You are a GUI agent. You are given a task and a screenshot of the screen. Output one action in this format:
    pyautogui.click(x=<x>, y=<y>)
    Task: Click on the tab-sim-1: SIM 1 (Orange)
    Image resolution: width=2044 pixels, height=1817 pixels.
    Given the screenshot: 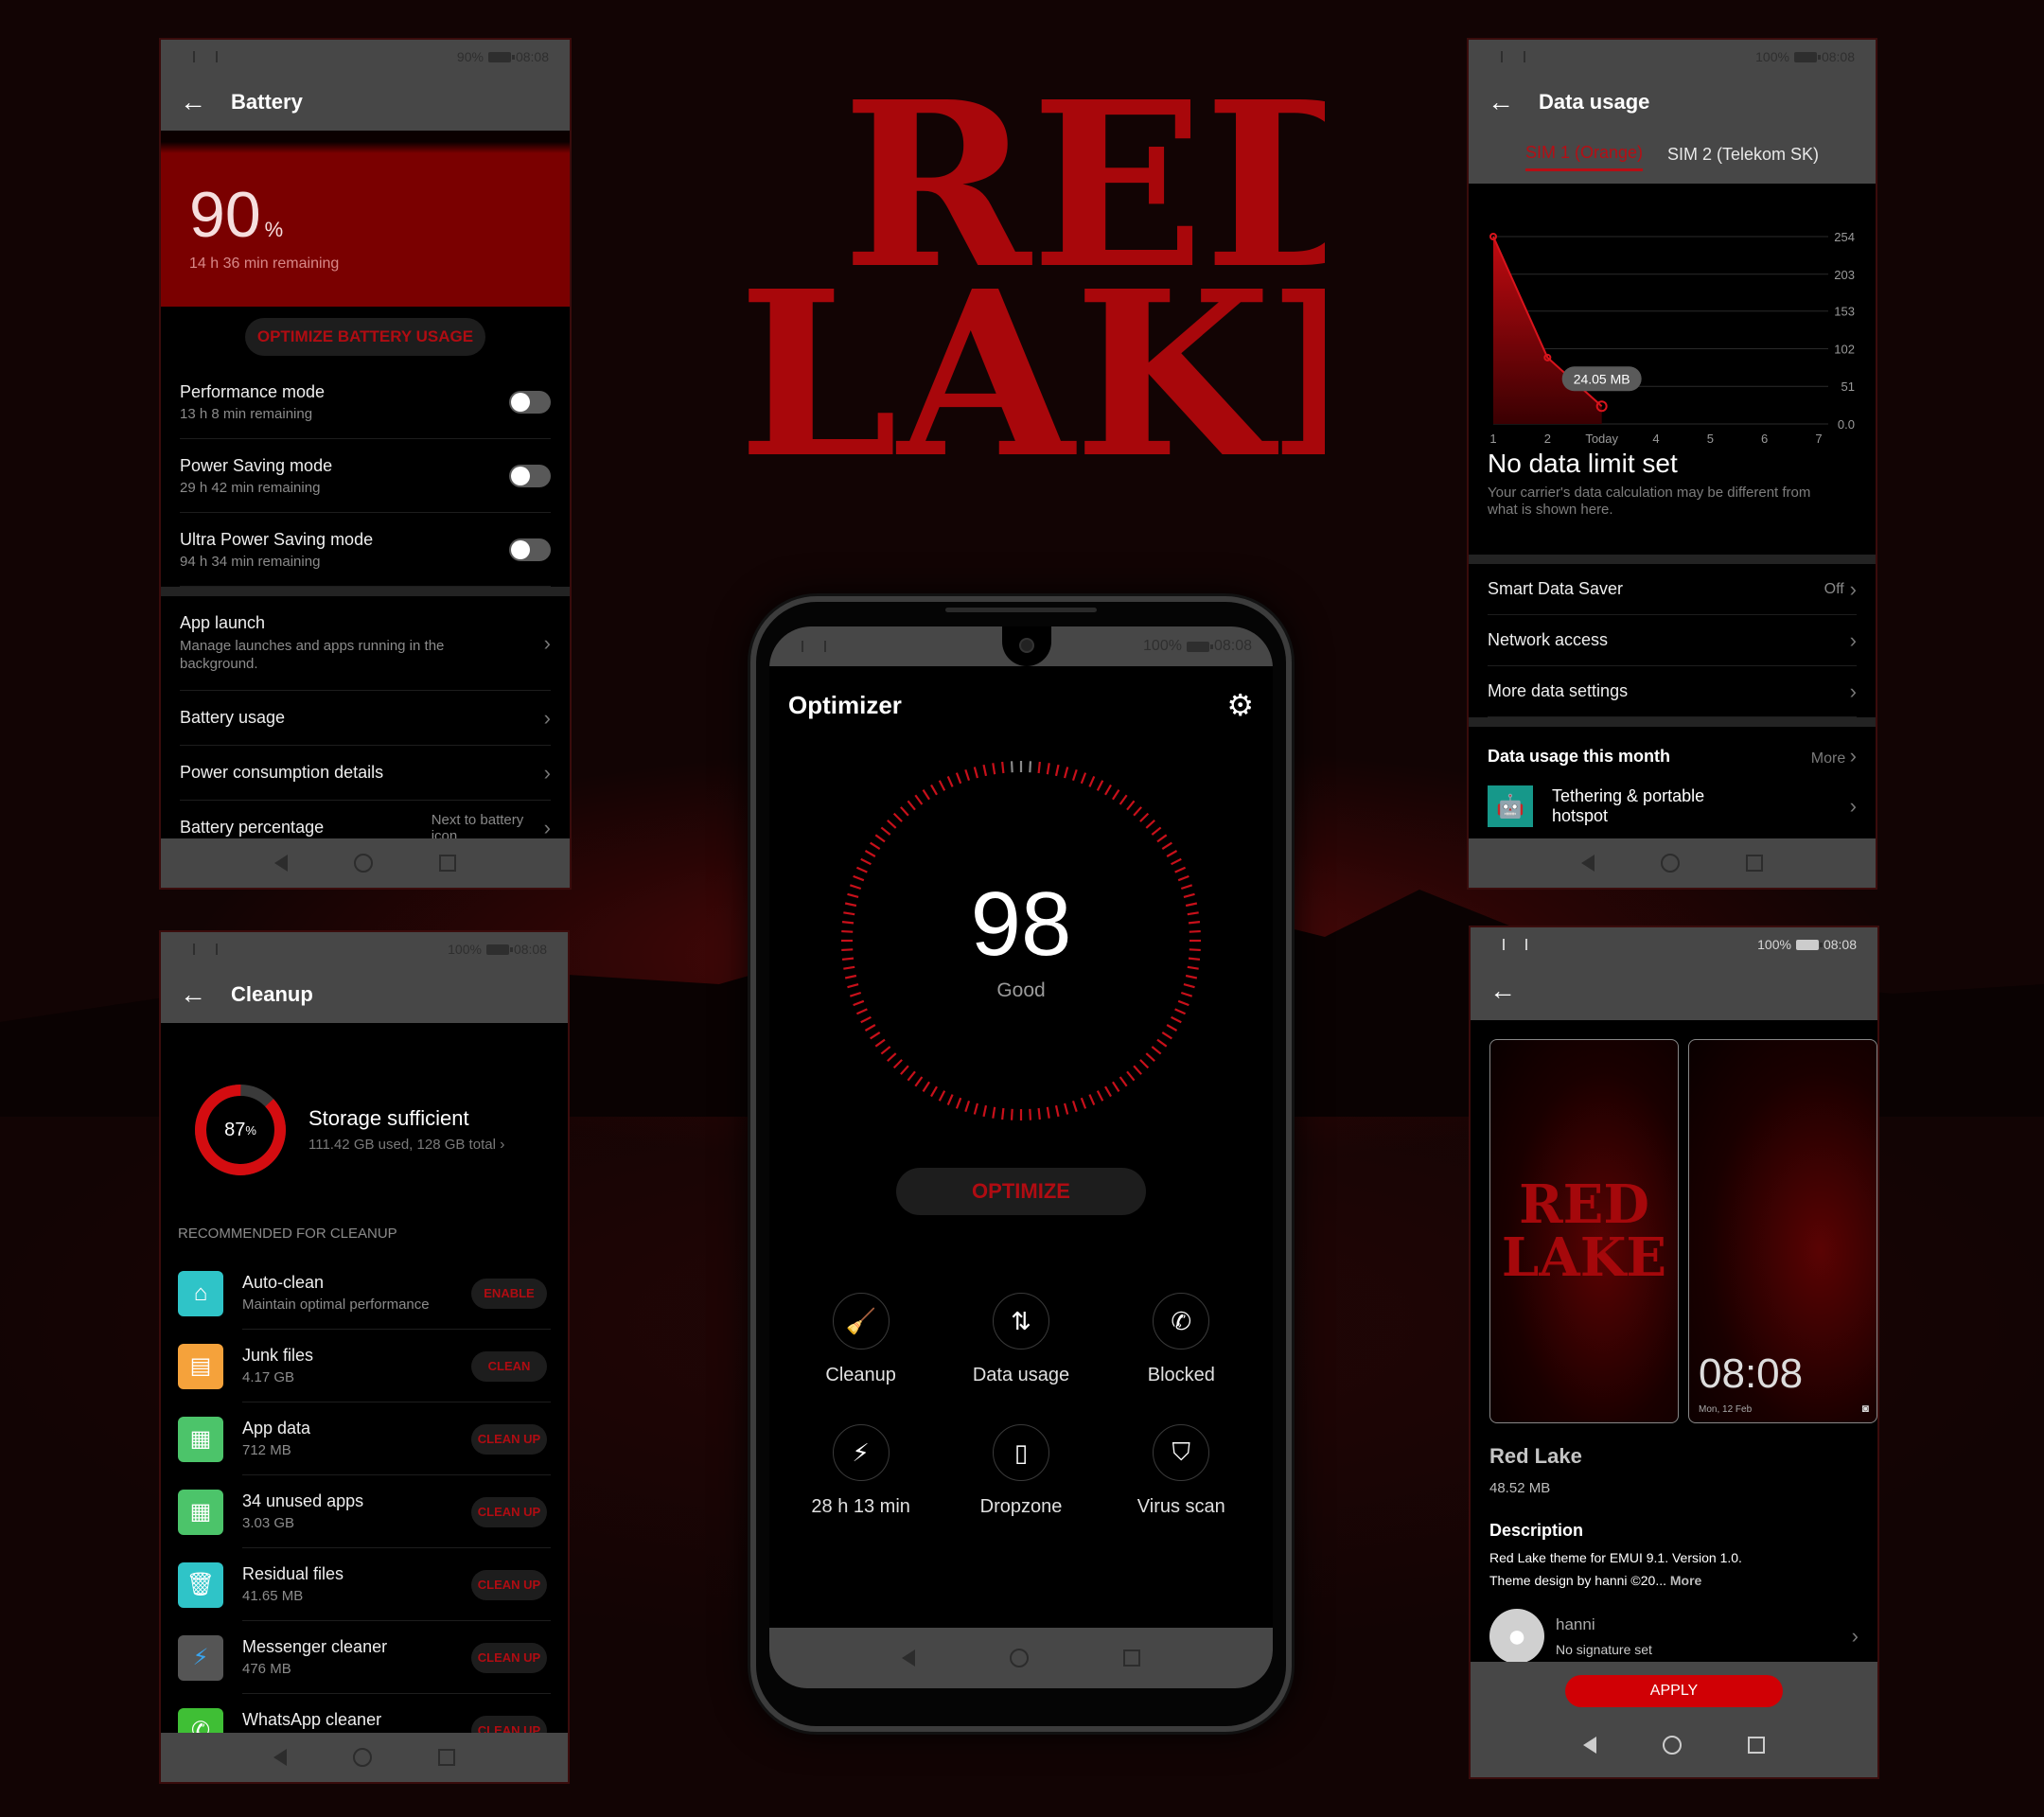 What is the action you would take?
    pyautogui.click(x=1583, y=157)
    